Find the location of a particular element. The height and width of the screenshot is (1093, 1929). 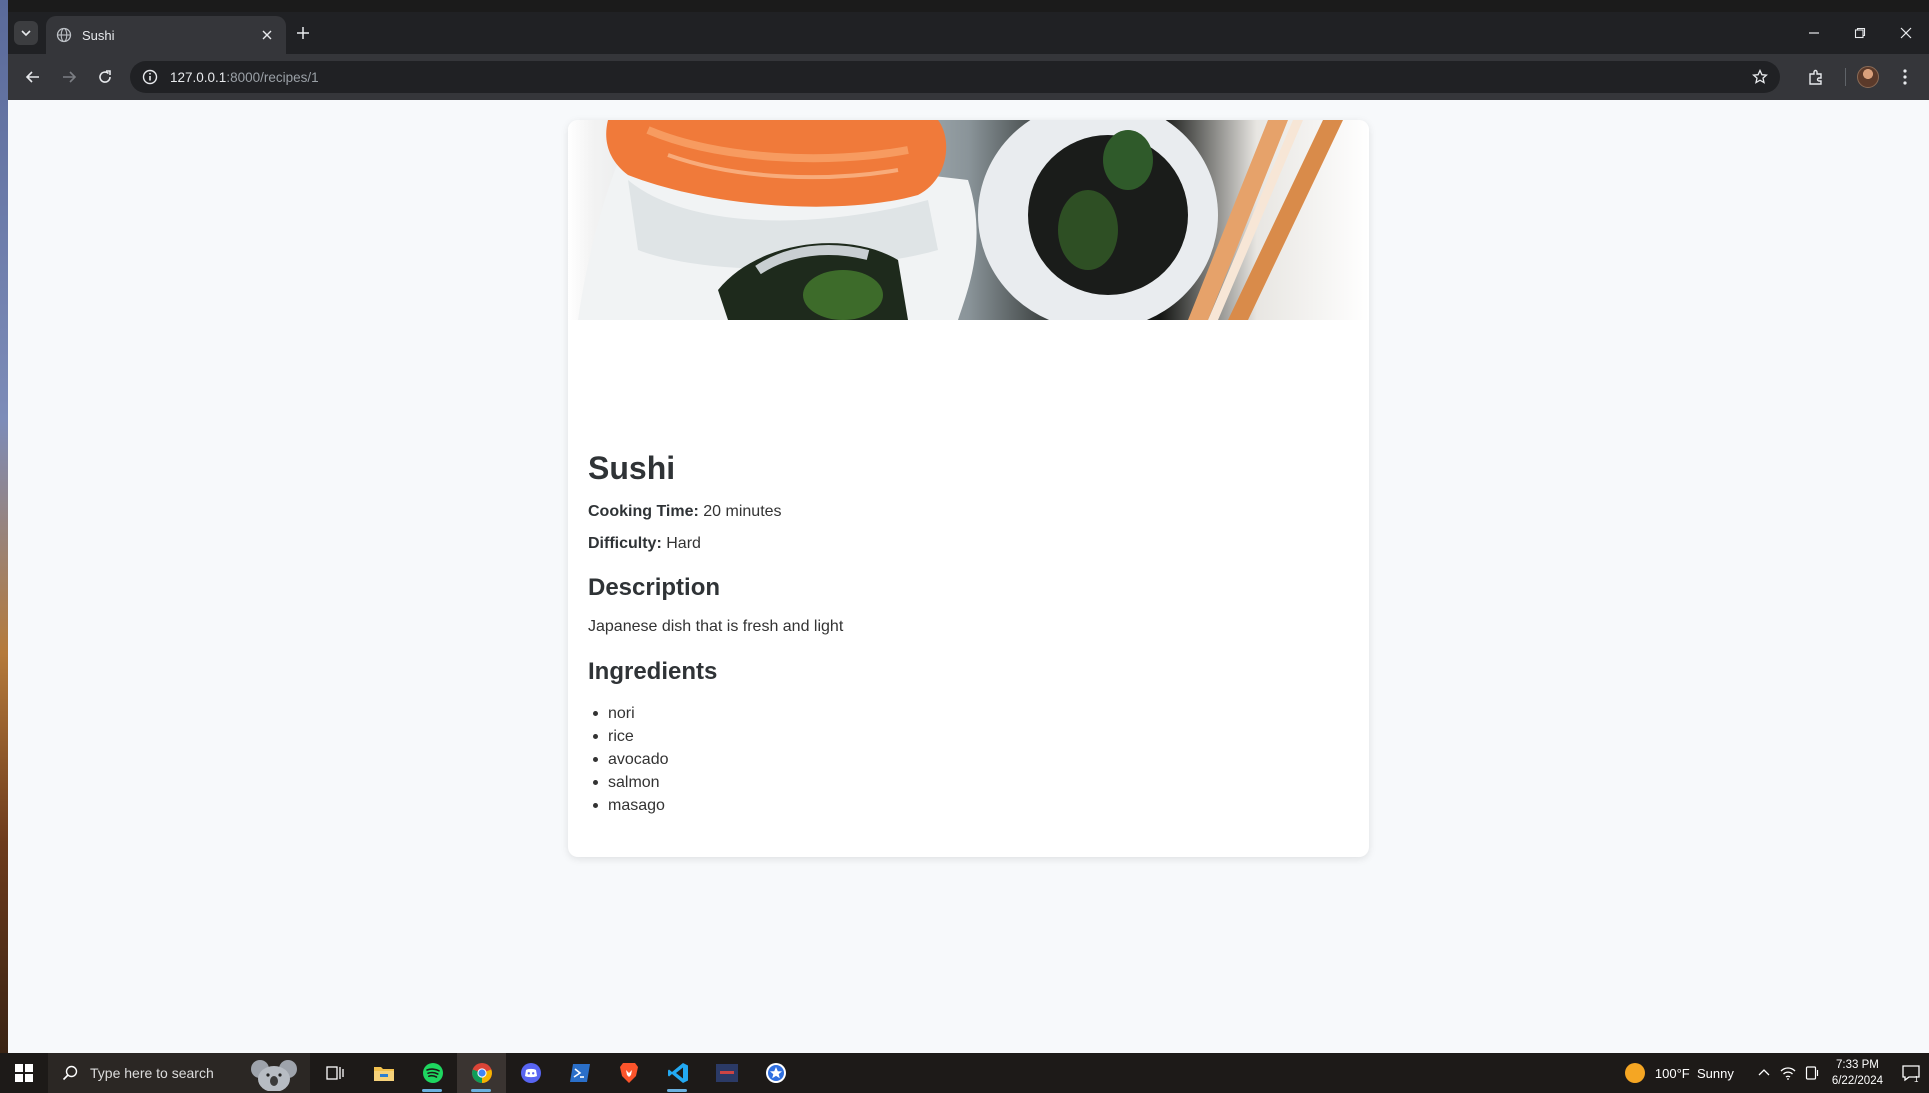

ingredient-item: masago is located at coordinates (971, 805).